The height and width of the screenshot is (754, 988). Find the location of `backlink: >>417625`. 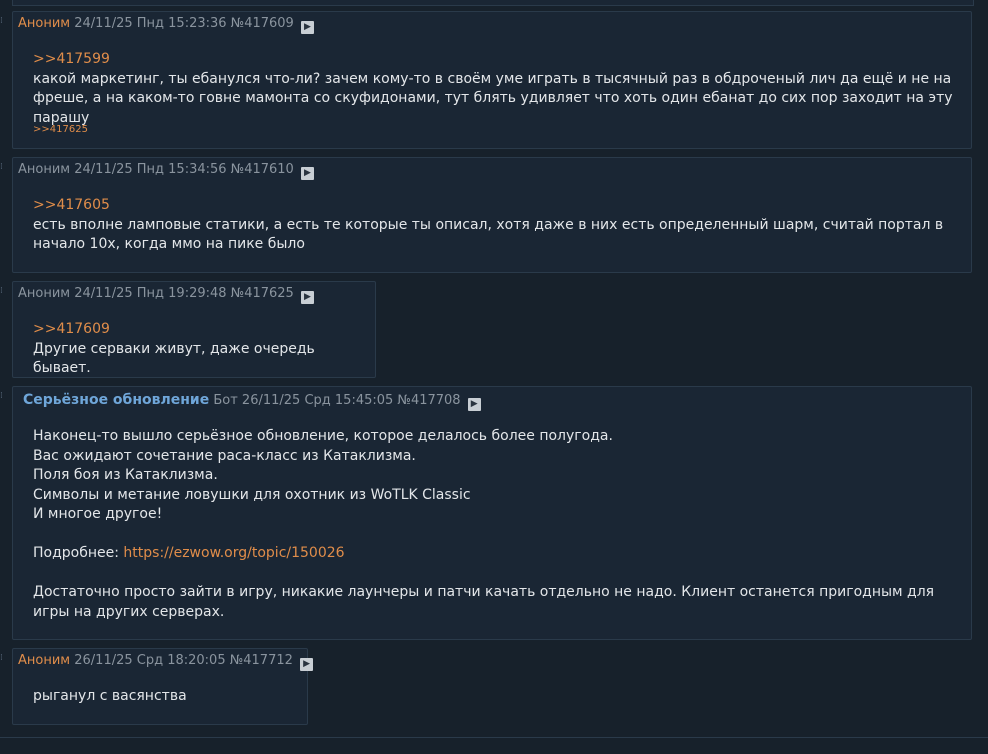

backlink: >>417625 is located at coordinates (60, 129).